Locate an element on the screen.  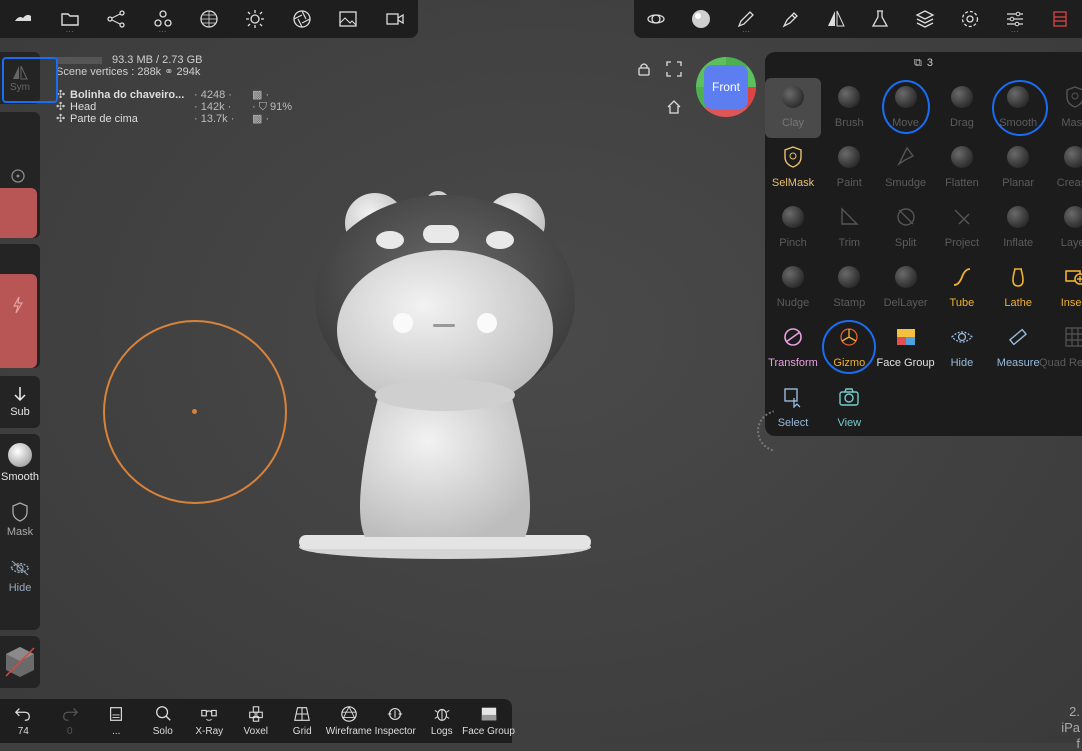
link-icon: ⚭ is located at coordinates (168, 72).